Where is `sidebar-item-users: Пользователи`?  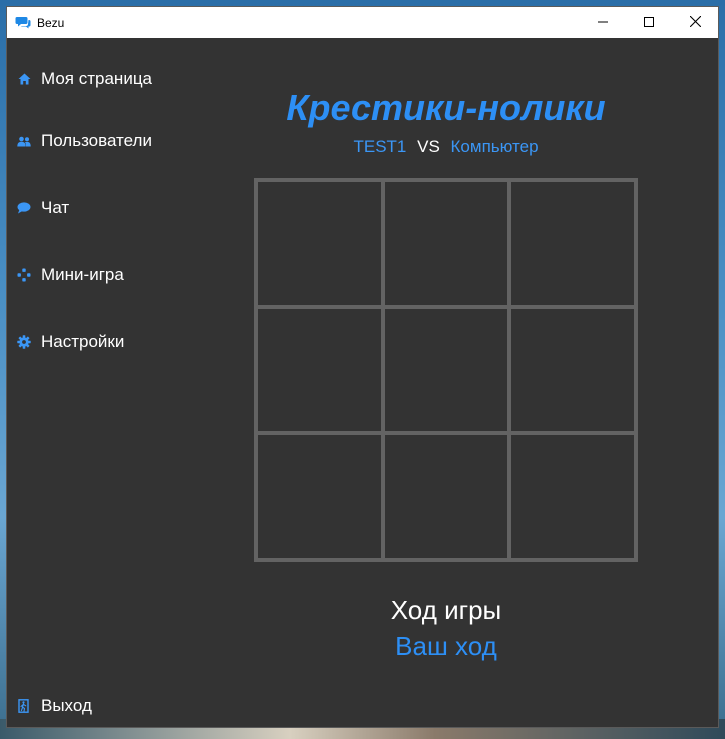 sidebar-item-users: Пользователи is located at coordinates (84, 141).